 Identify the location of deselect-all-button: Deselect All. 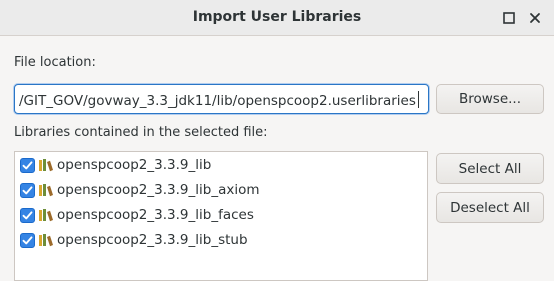
(490, 207).